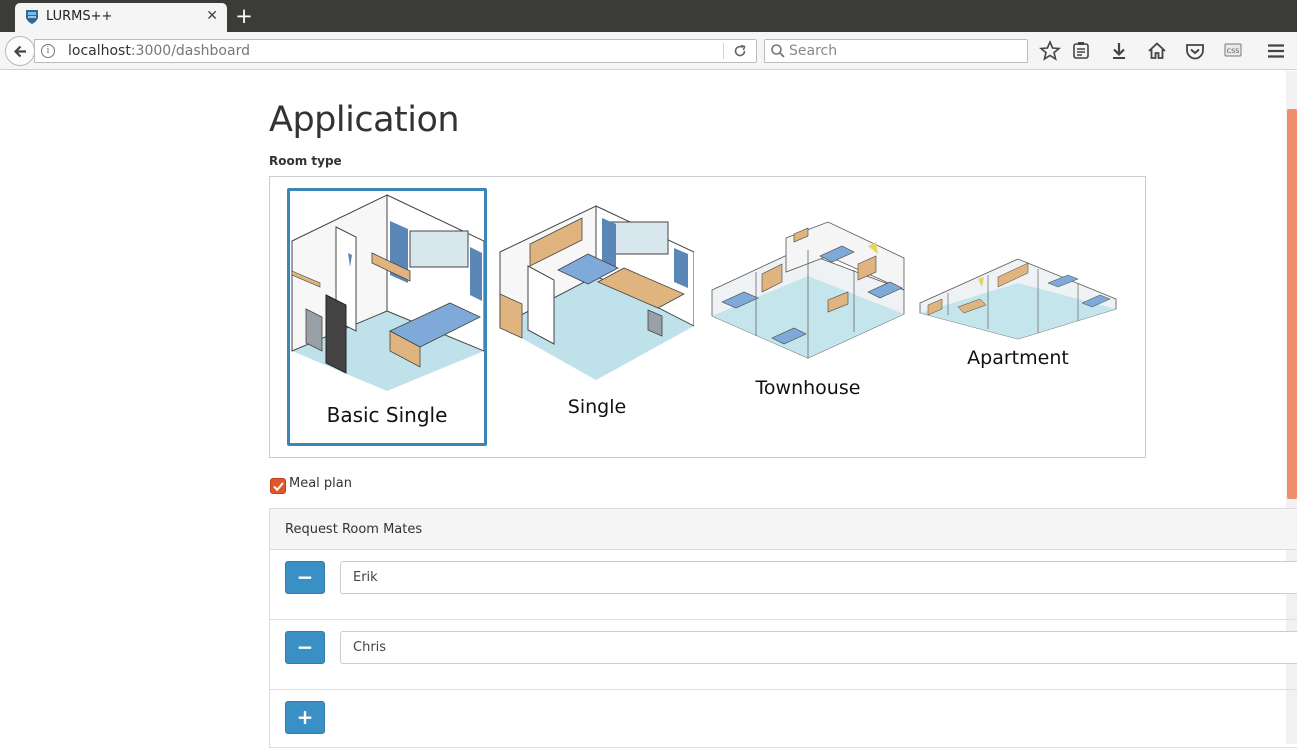 This screenshot has width=1297, height=748. I want to click on close-tab-icon: ✕, so click(212, 16).